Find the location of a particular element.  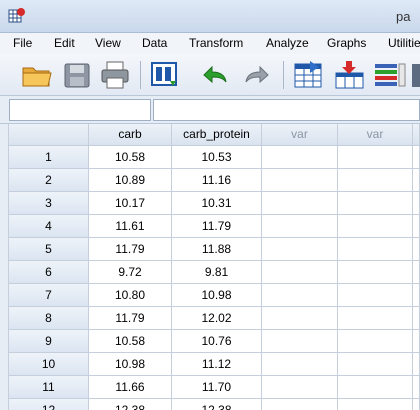

cell-carb-protein: 11.12 is located at coordinates (217, 364).